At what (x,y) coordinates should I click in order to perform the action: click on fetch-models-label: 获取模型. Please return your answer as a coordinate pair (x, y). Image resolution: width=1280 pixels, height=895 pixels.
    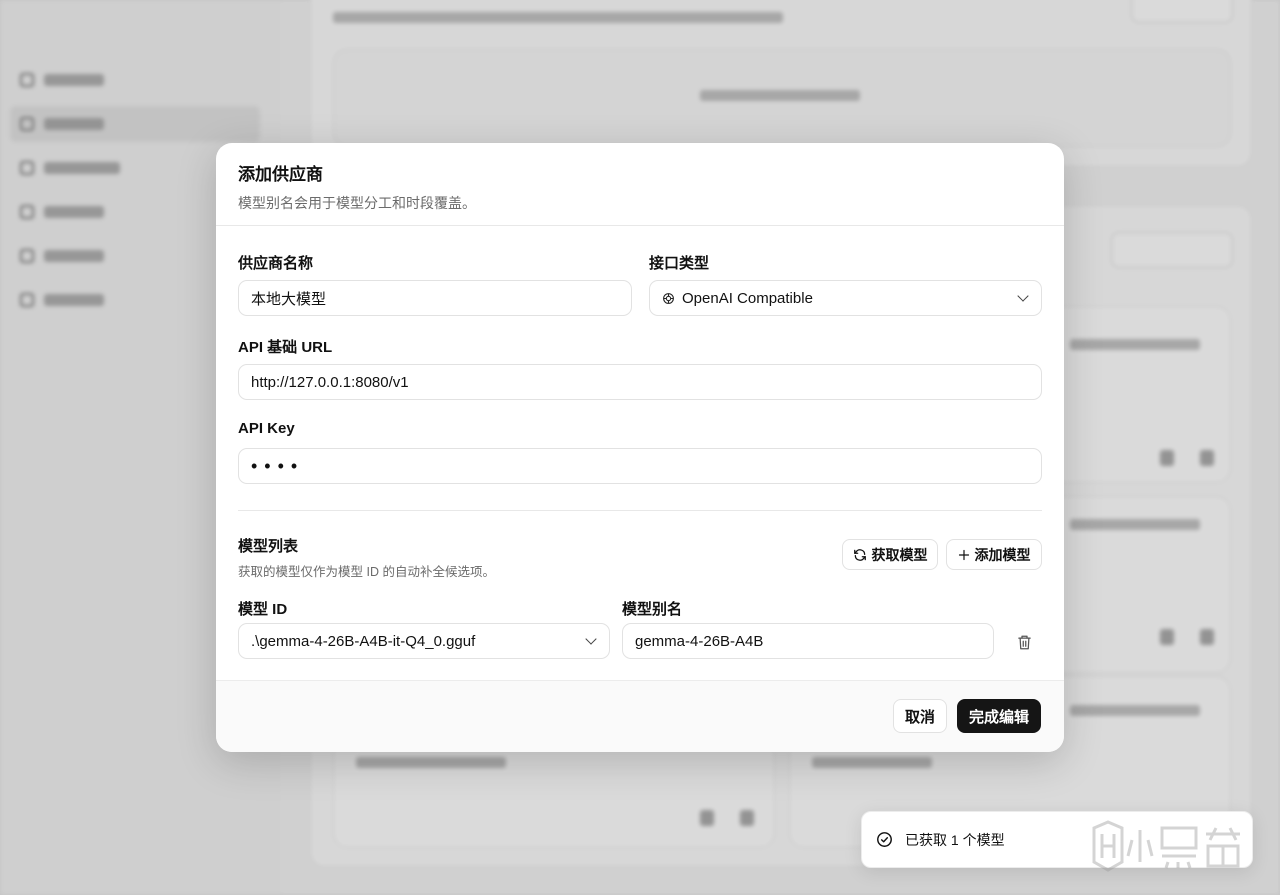
    Looking at the image, I should click on (899, 554).